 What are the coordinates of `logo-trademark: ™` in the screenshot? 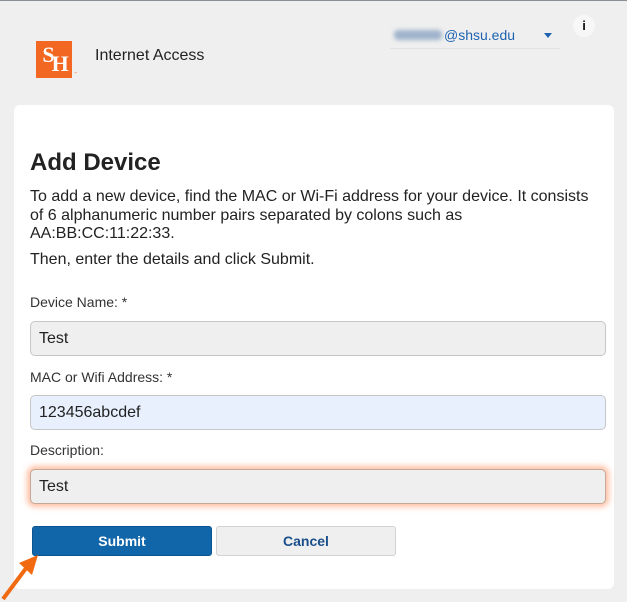 It's located at (75, 73).